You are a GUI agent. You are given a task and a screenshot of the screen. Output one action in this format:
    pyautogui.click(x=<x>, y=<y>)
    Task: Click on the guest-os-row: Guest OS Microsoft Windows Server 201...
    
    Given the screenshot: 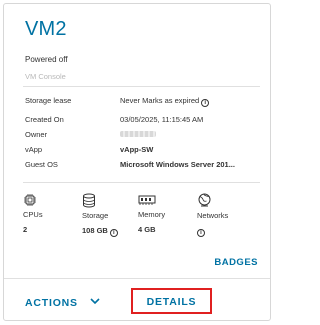 What is the action you would take?
    pyautogui.click(x=145, y=165)
    